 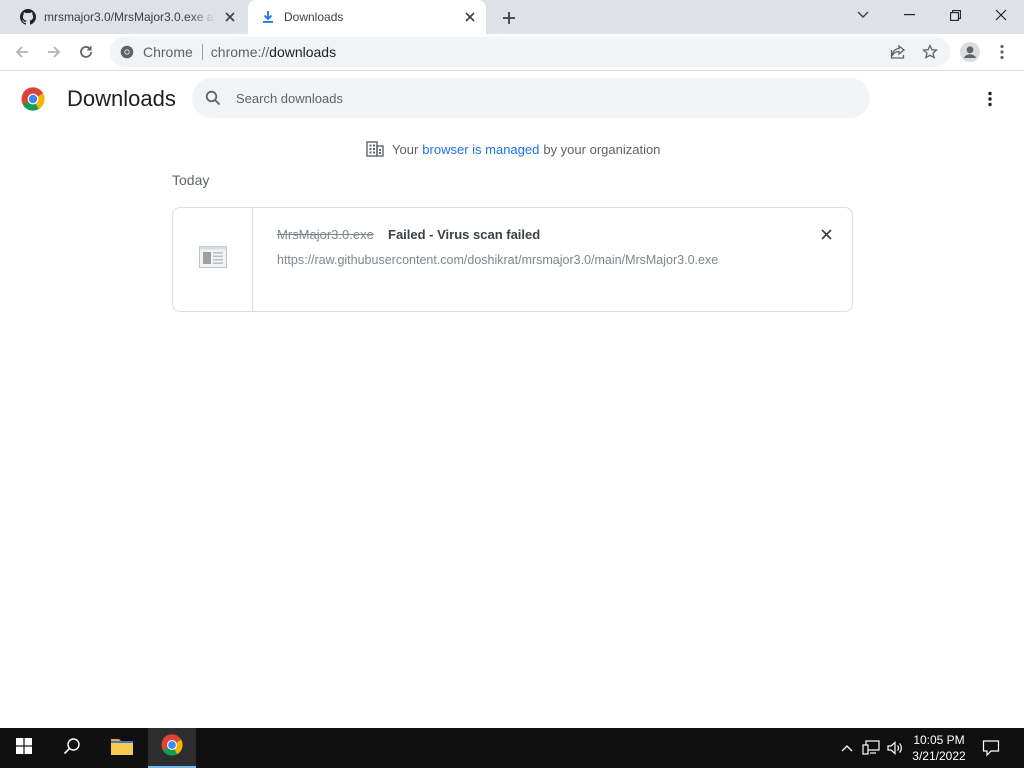 I want to click on minimize-button, so click(x=909, y=15).